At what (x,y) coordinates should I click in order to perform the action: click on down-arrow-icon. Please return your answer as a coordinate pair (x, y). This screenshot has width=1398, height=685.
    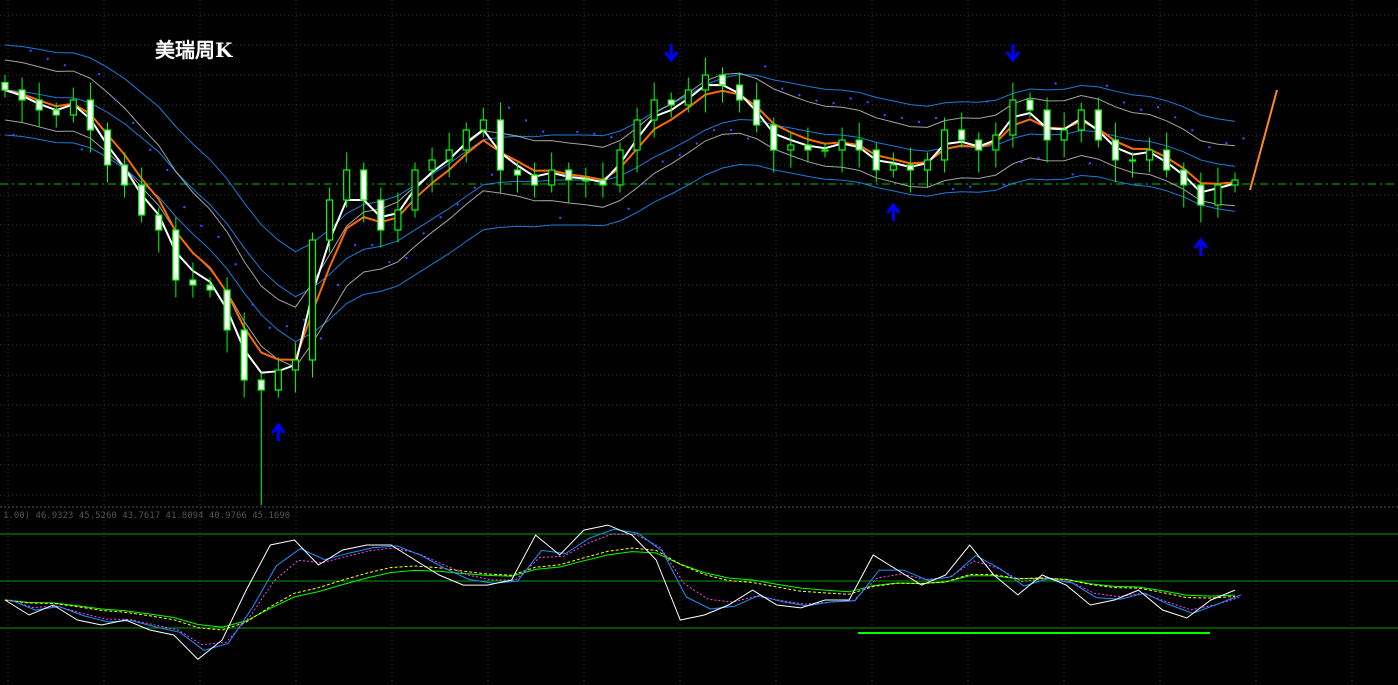
    Looking at the image, I should click on (1013, 53).